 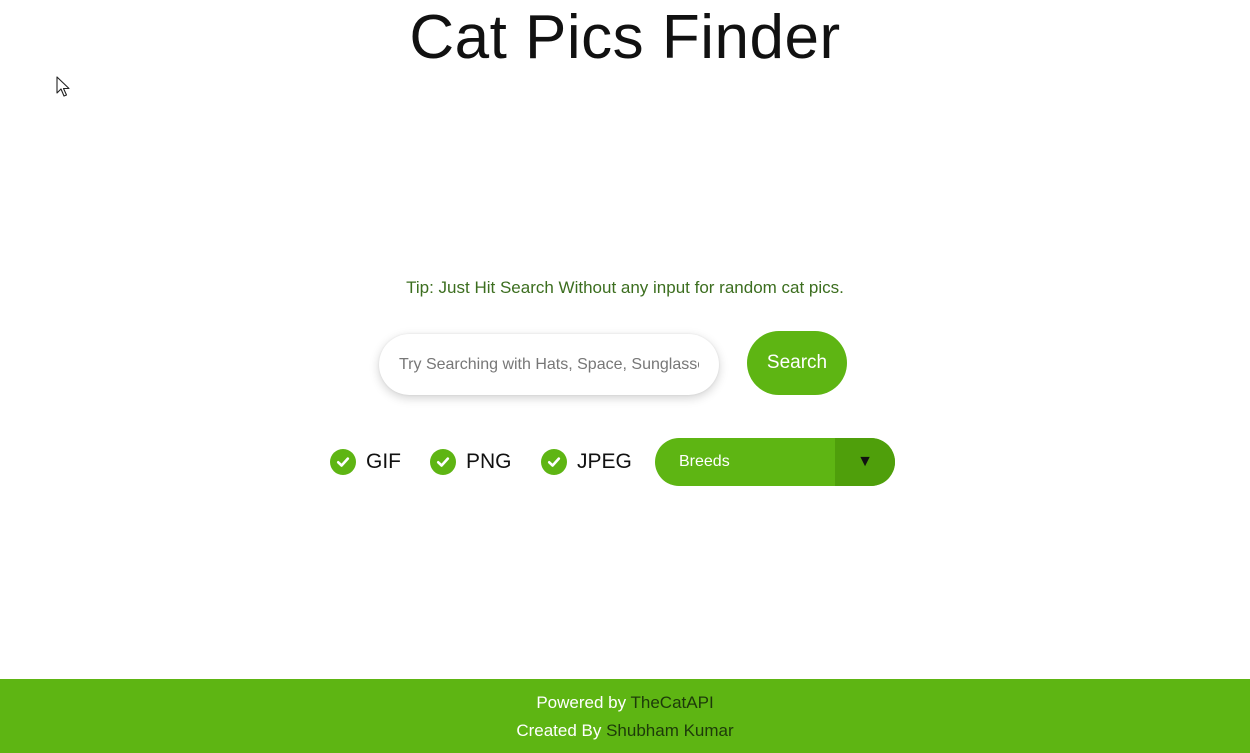 What do you see at coordinates (865, 462) in the screenshot?
I see `triangle-down-icon: ▼` at bounding box center [865, 462].